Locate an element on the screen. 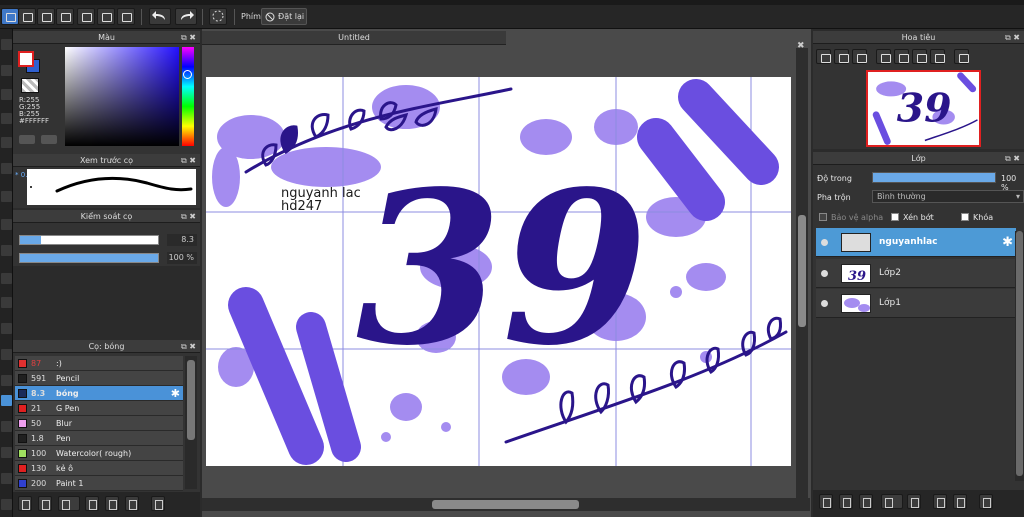 This screenshot has width=1024, height=517. brush-name: bóng is located at coordinates (67, 393).